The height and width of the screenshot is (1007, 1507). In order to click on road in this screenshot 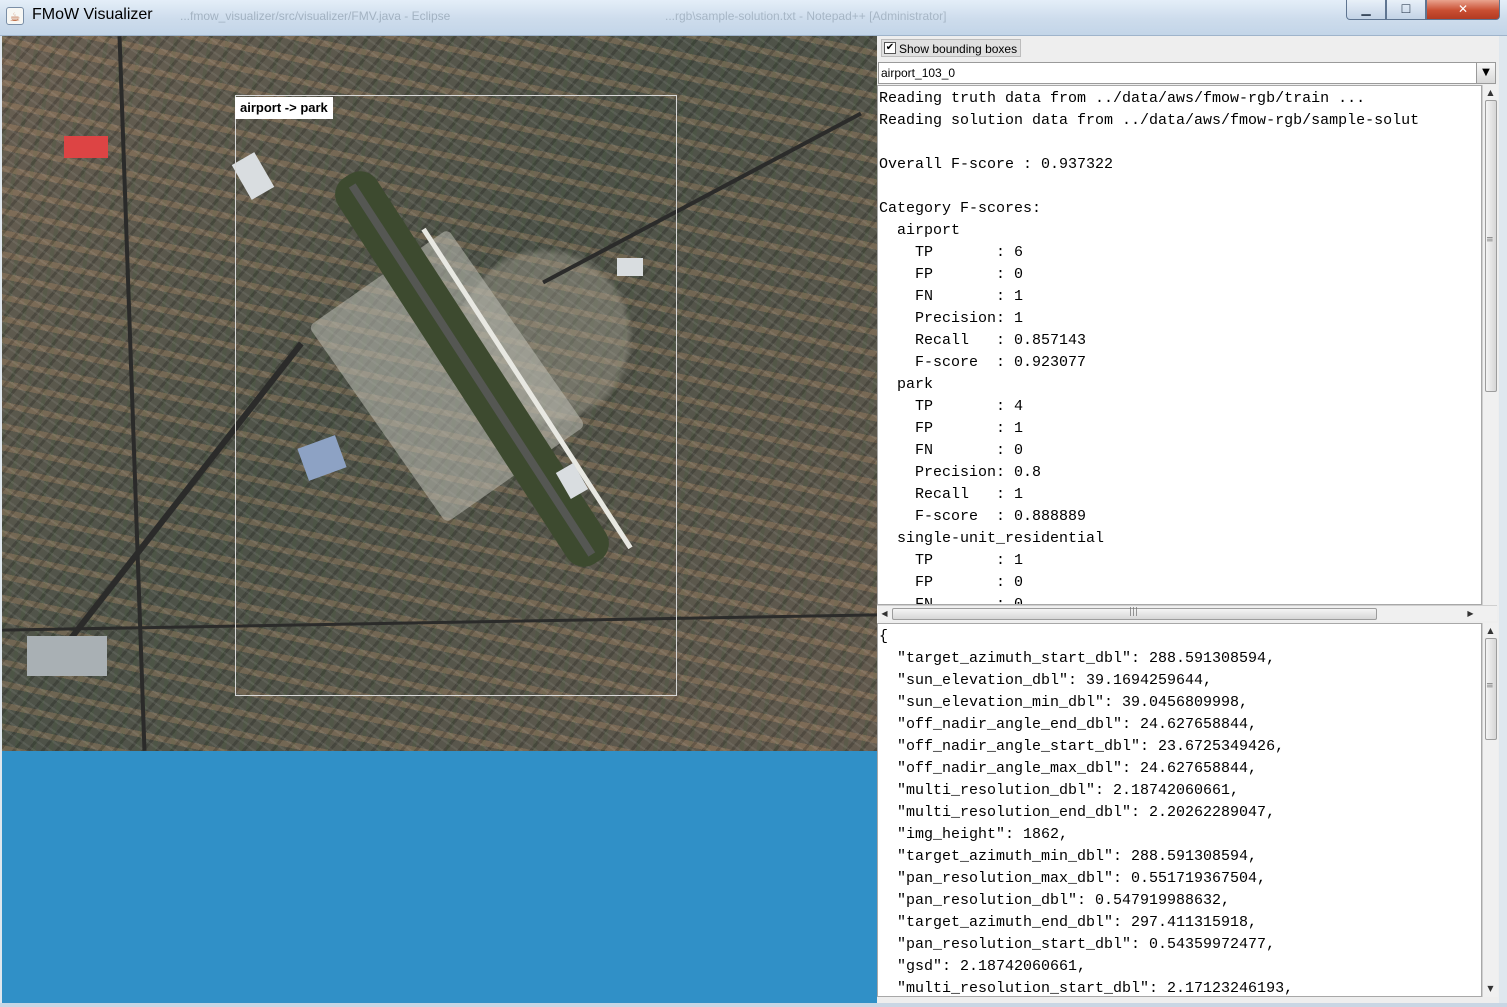, I will do `click(132, 393)`.